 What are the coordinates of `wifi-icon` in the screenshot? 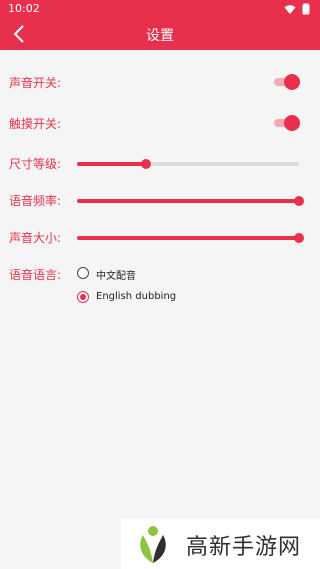 It's located at (290, 9).